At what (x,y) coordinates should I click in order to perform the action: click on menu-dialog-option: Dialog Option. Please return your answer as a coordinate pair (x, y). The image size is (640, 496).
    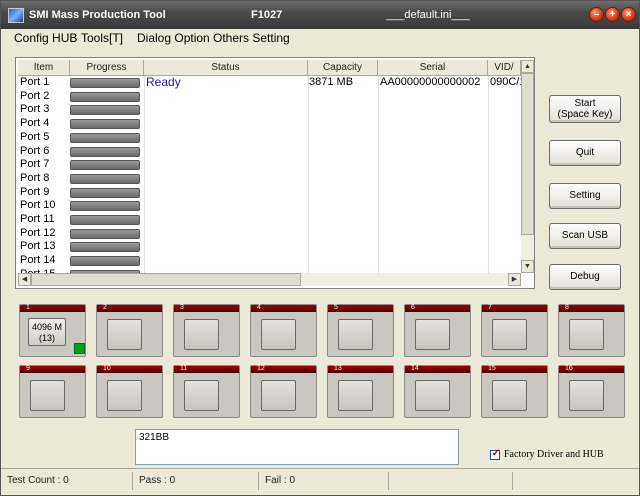
    Looking at the image, I should click on (173, 38).